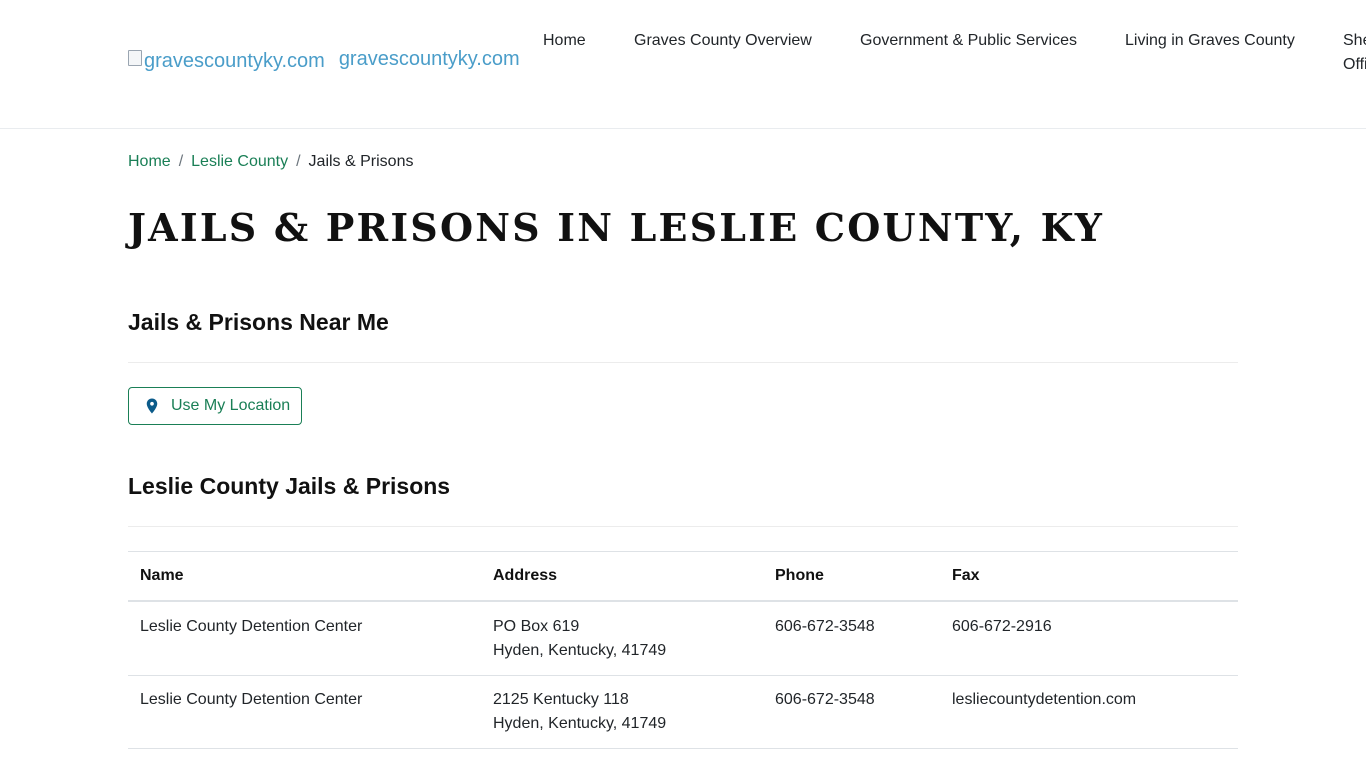 This screenshot has height=768, width=1366. What do you see at coordinates (1354, 53) in the screenshot?
I see `nav-sheriffs-office: Sheriff's Office` at bounding box center [1354, 53].